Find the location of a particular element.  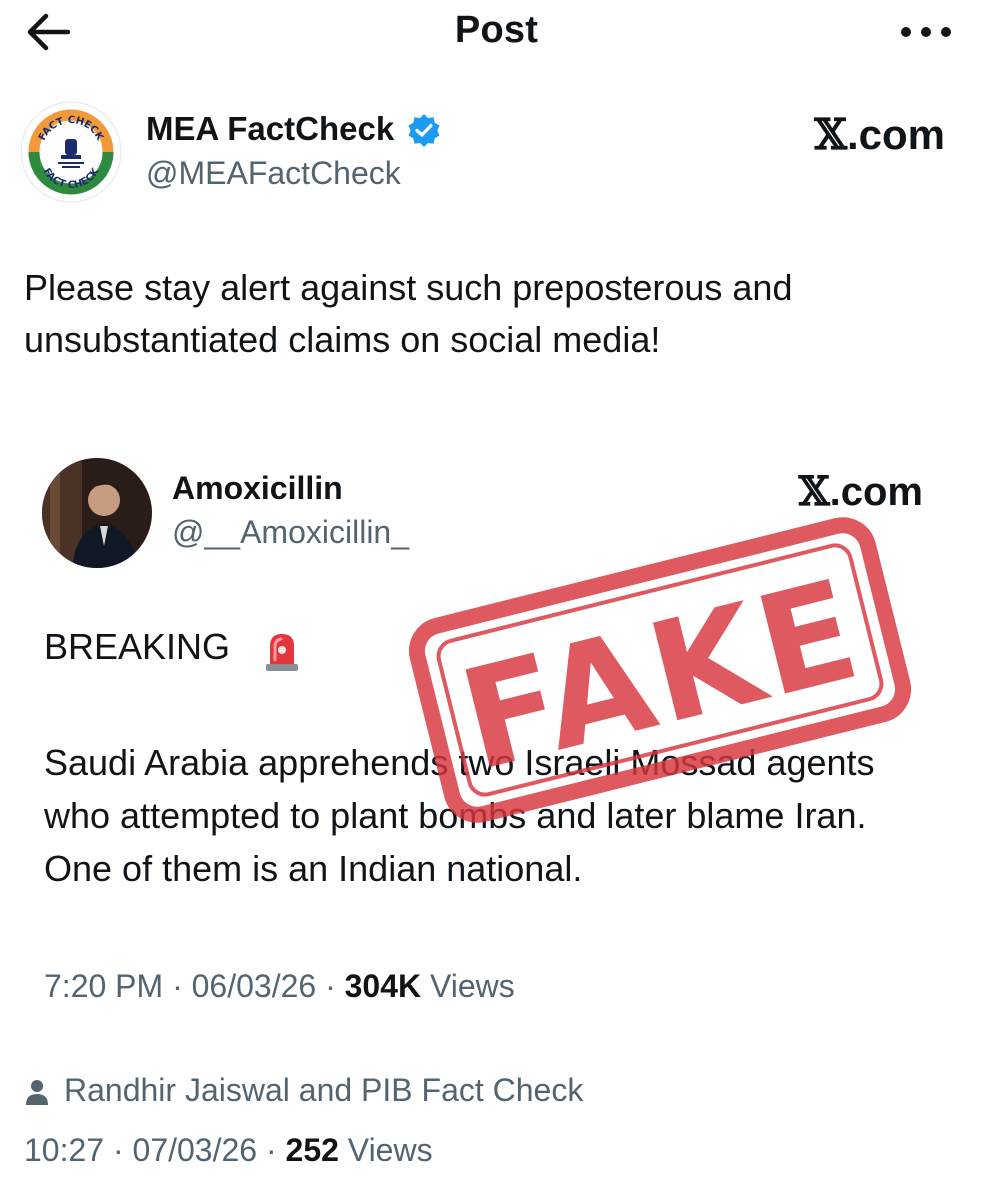

mentioned-users-text: Randhir Jaiswal and PIB Fact Check is located at coordinates (324, 1090).